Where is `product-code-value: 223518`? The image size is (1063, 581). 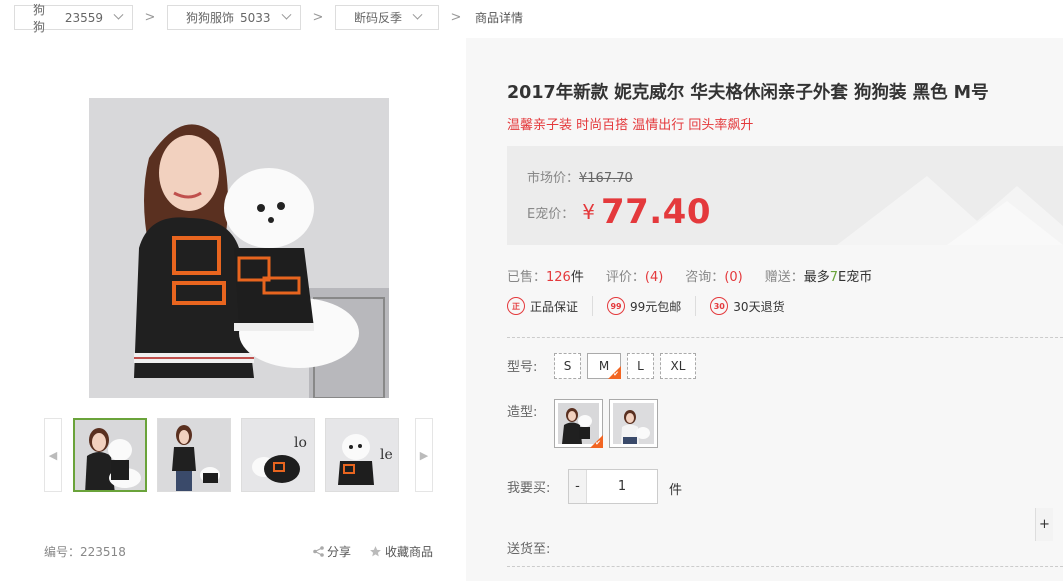 product-code-value: 223518 is located at coordinates (103, 552).